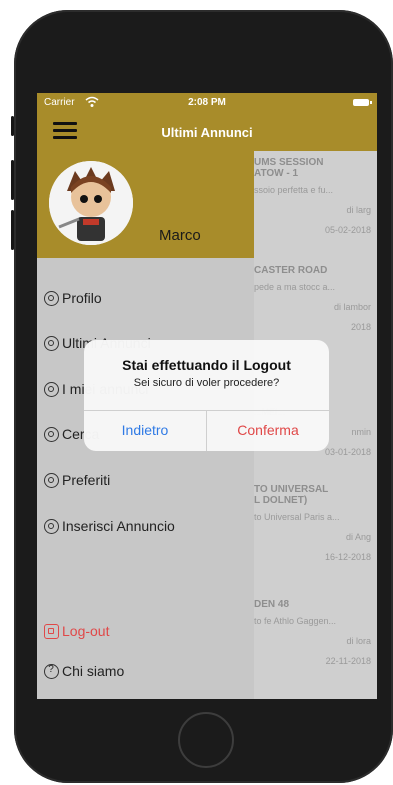 Image resolution: width=393 pixels, height=785 pixels. I want to click on volume-down-button, so click(12, 230).